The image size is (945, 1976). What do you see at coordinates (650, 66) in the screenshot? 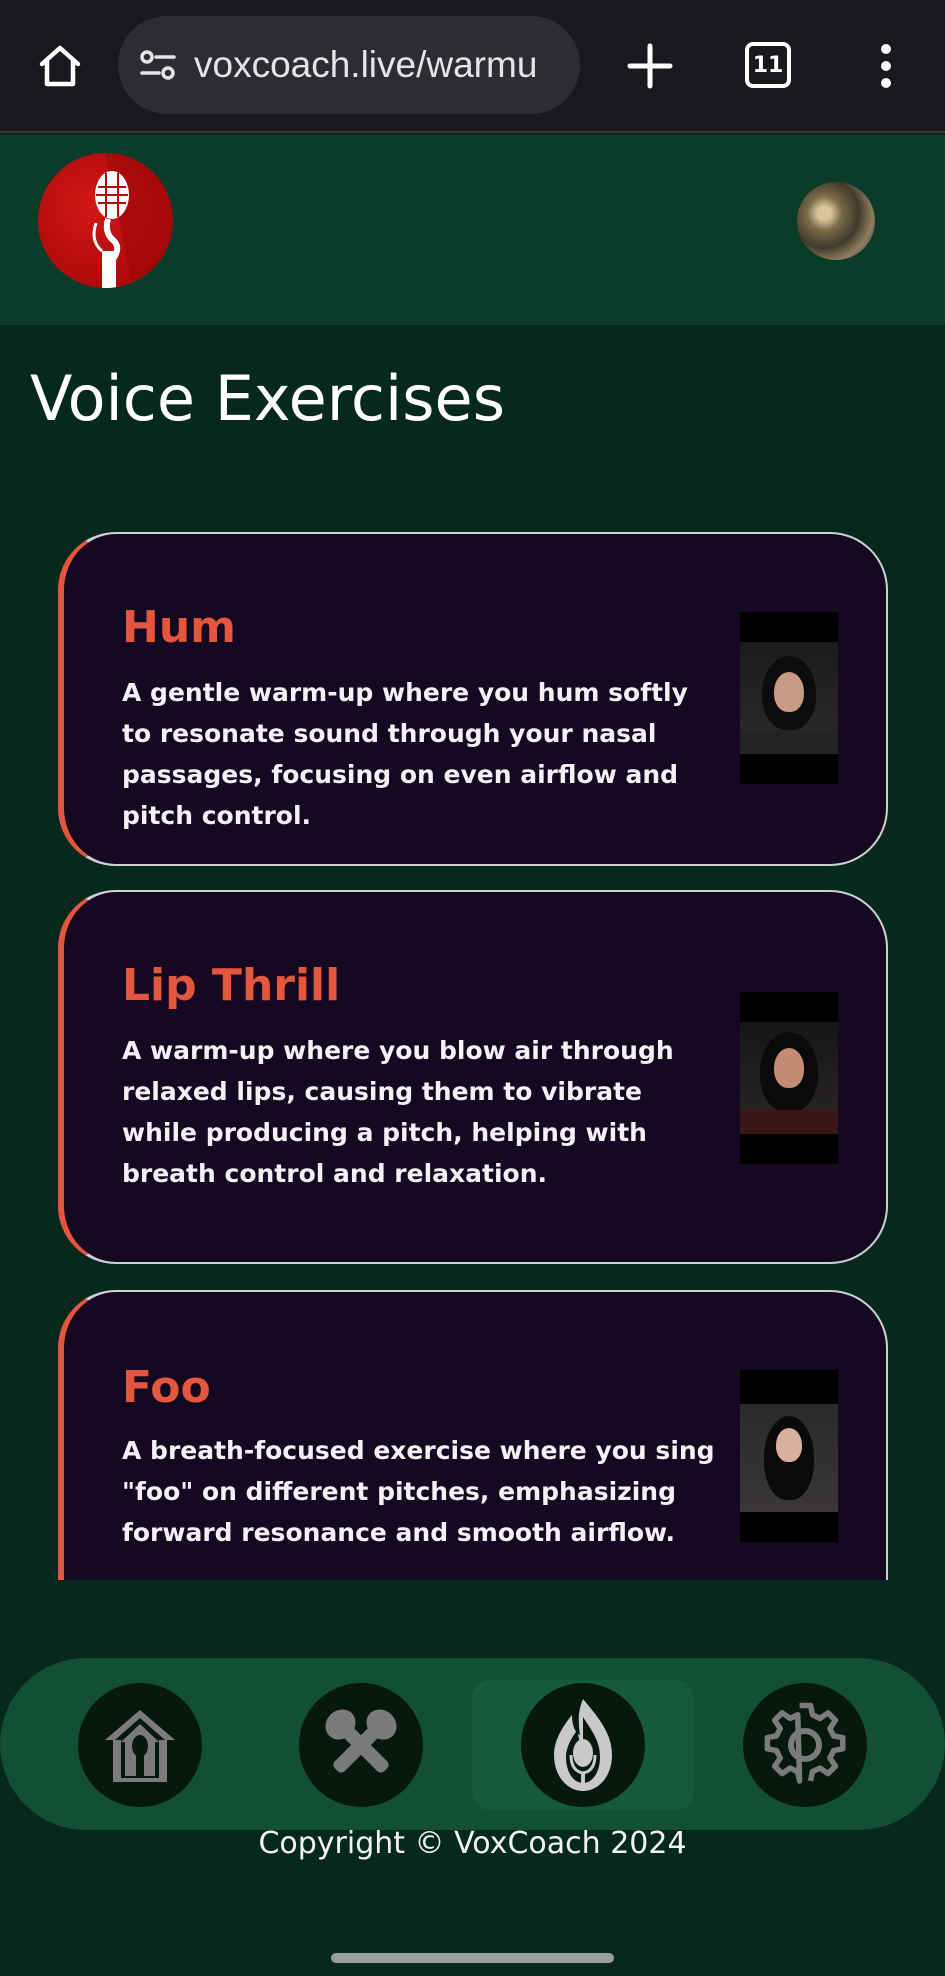
I see `new-tab-icon` at bounding box center [650, 66].